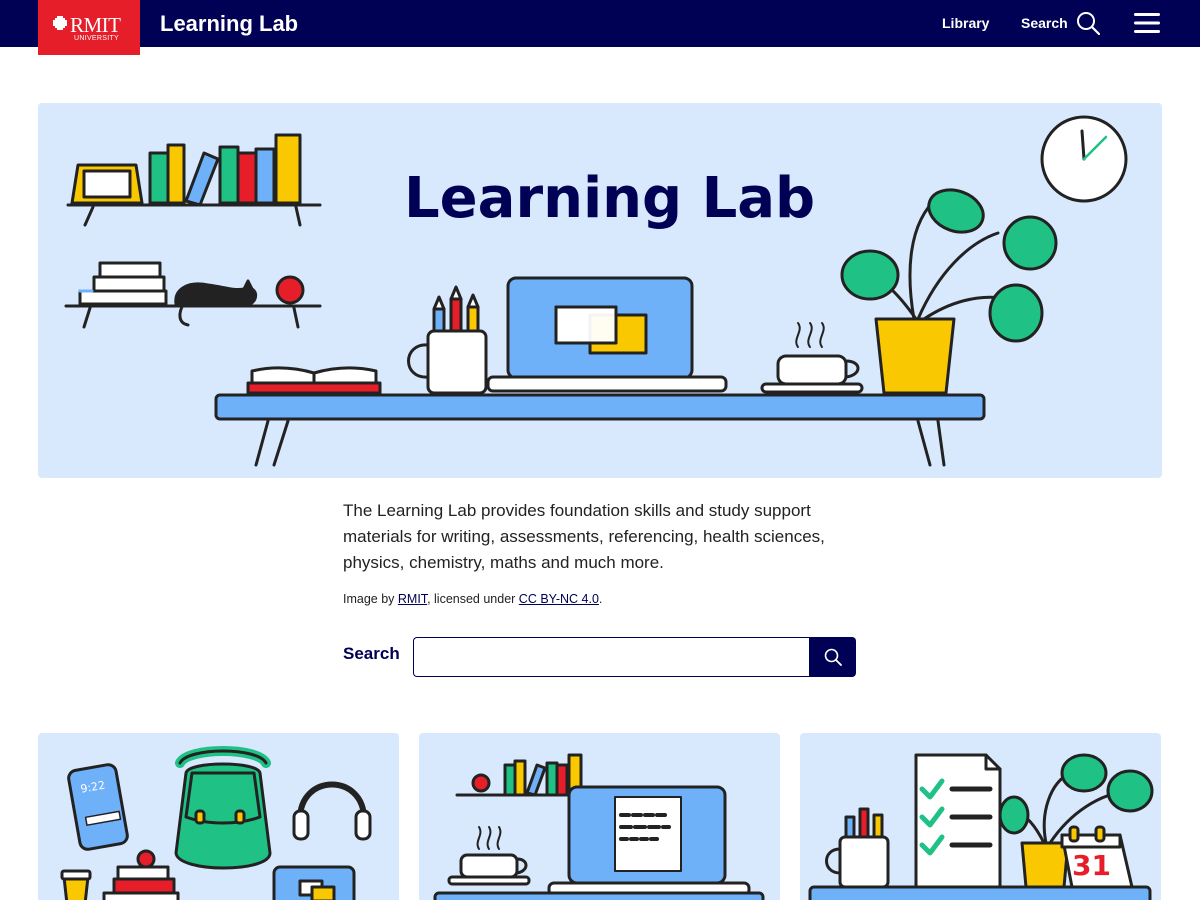 The width and height of the screenshot is (1200, 900). I want to click on nav-search-link: Search, so click(1044, 23).